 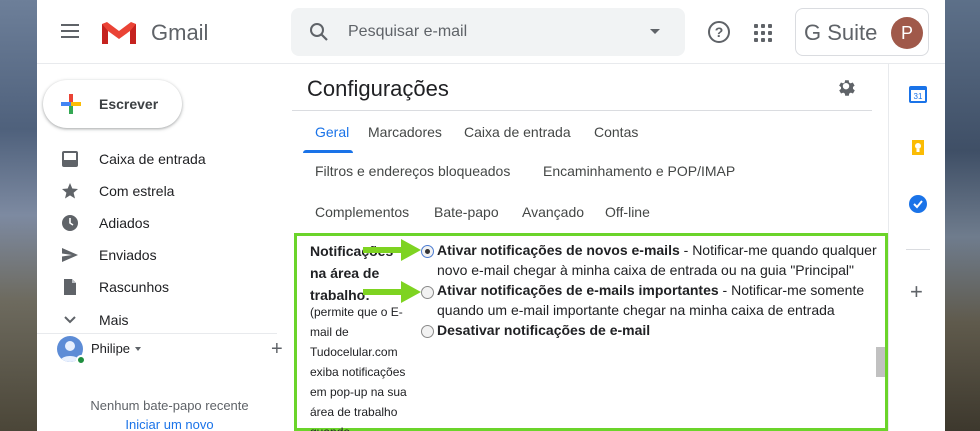 I want to click on option-title: Desativar notificações de e-mail, so click(x=544, y=330).